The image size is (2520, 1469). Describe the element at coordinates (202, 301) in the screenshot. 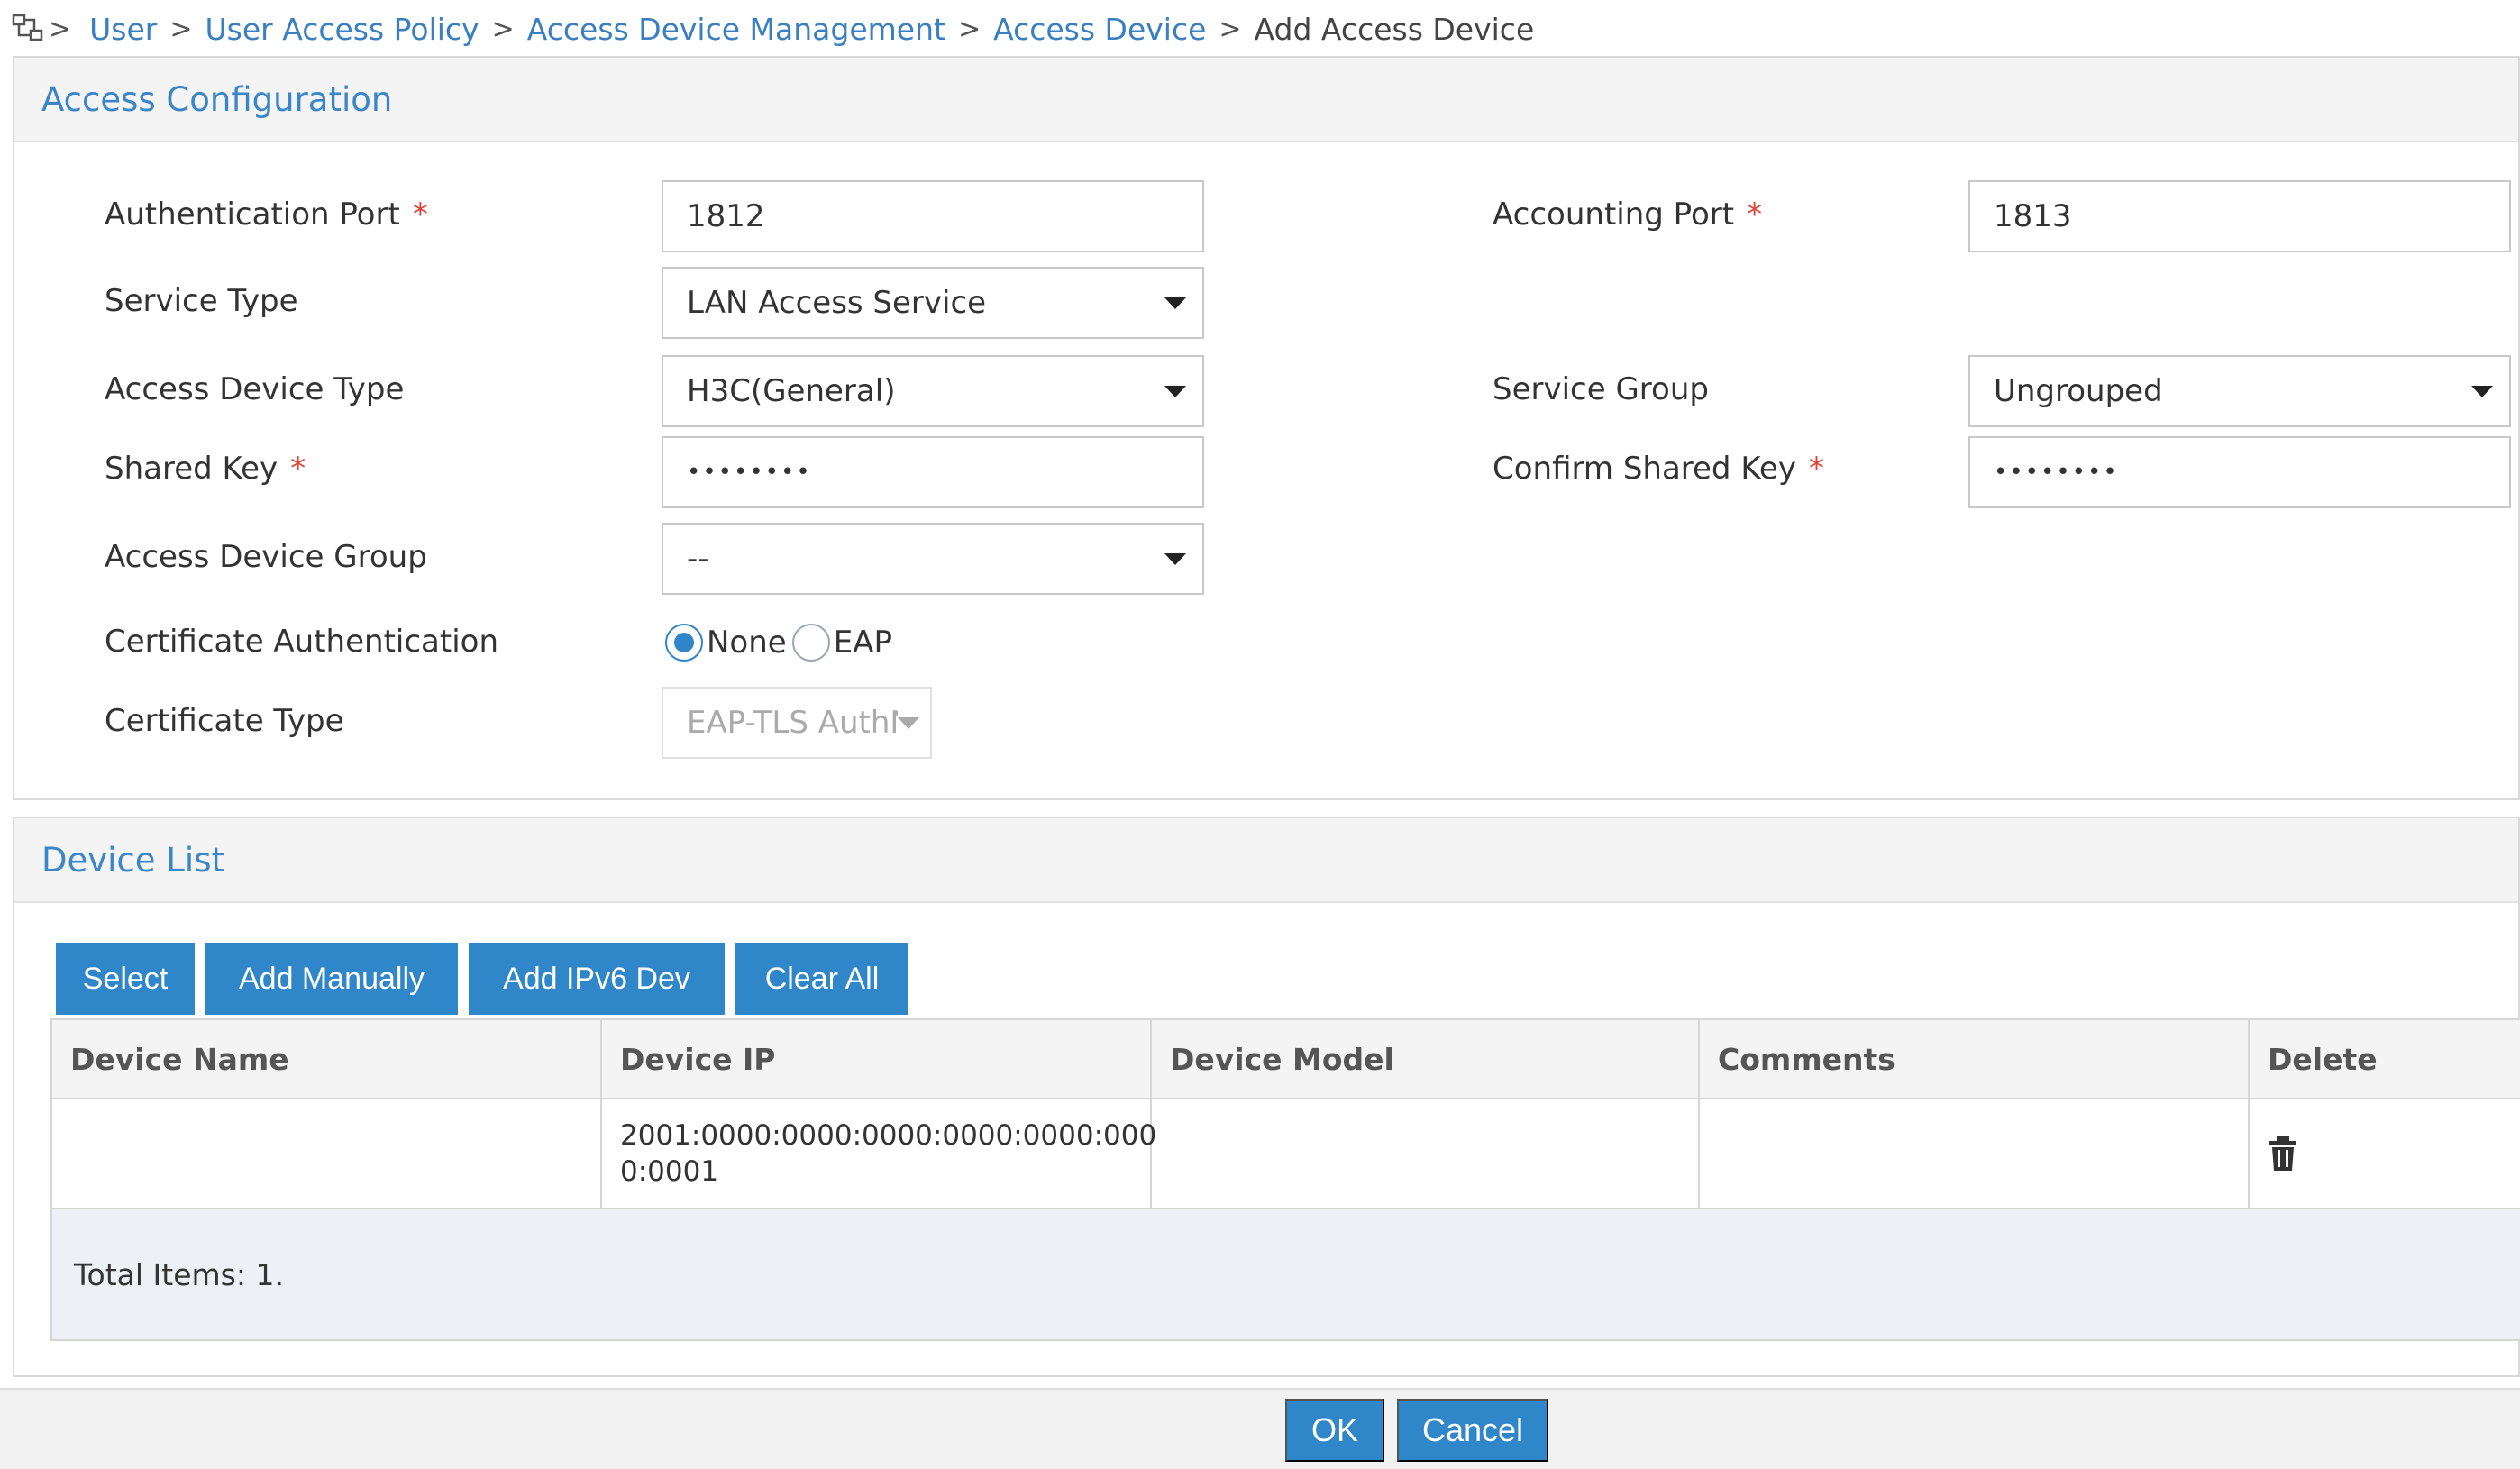

I see `service-type-label: Service Type` at that location.